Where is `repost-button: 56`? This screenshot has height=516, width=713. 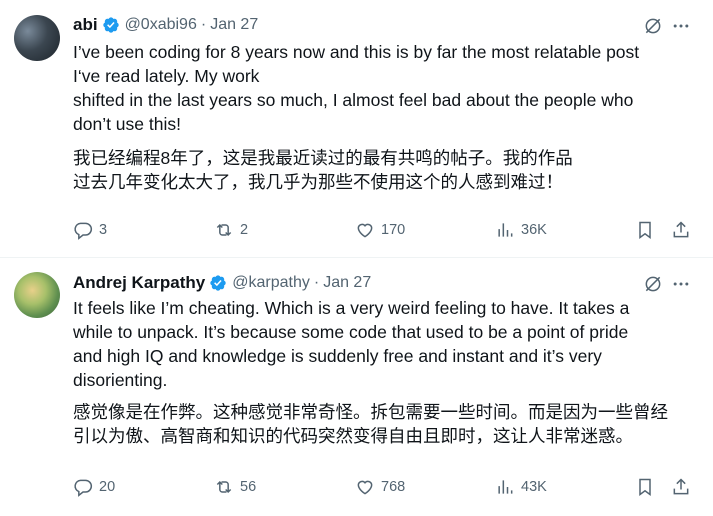 repost-button: 56 is located at coordinates (235, 487).